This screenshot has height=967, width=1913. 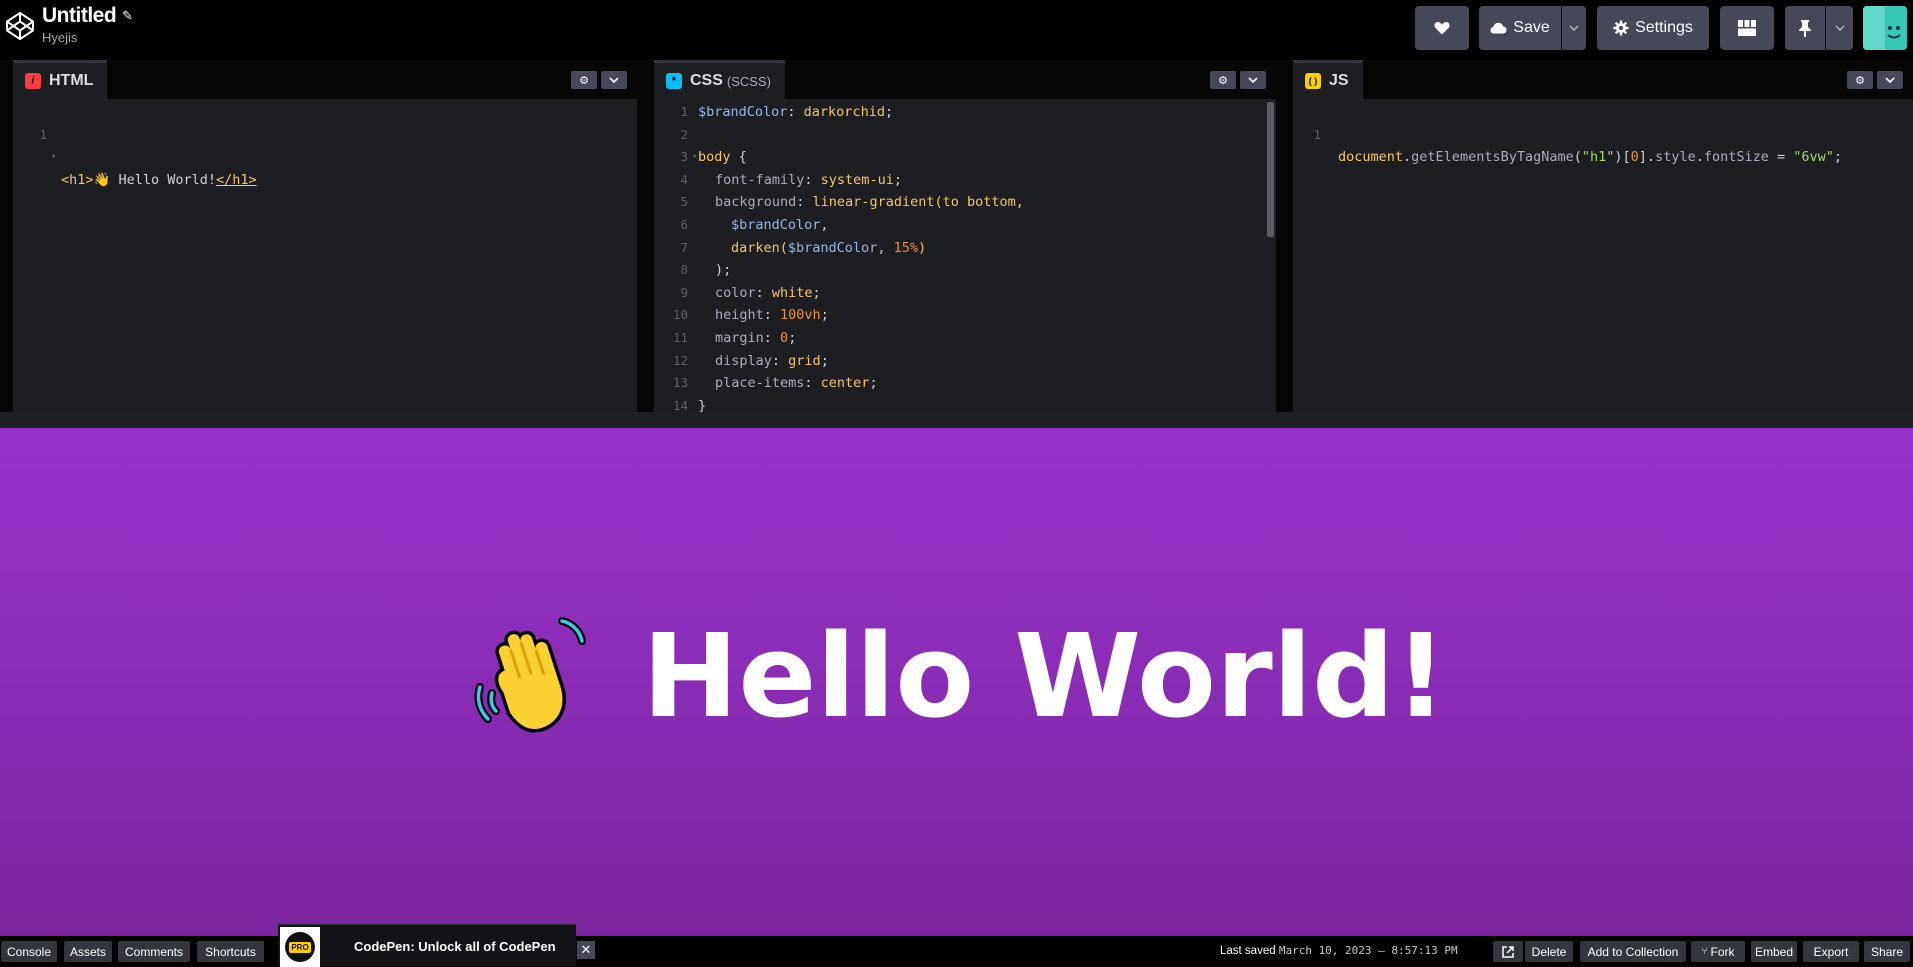 I want to click on code-line: 1 ▾ <h1>👋 Hello World!</h1>, so click(x=325, y=144).